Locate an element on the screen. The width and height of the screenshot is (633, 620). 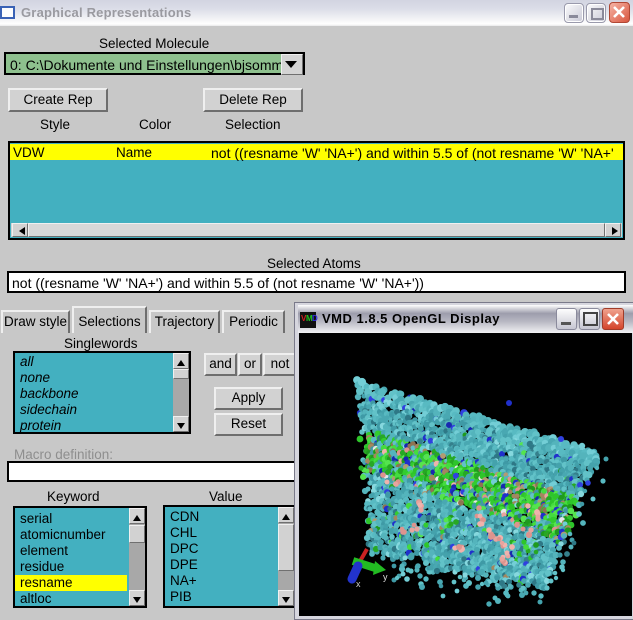
svg-text: y is located at coordinates (385, 577).